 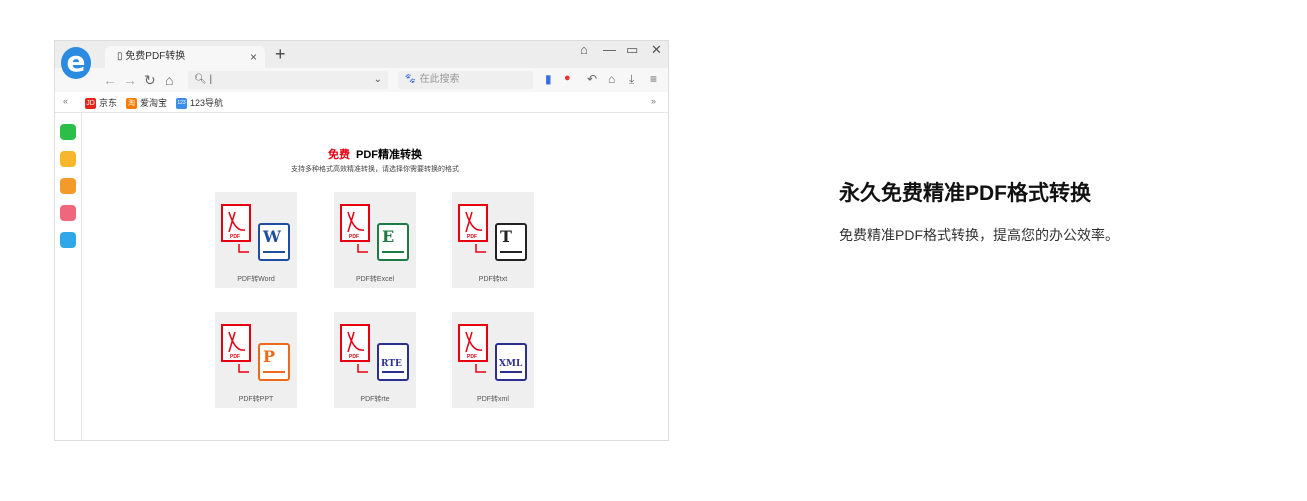 I want to click on page-subtitle: 支持多种格式高效精准转换，请选择你需要转换的格式, so click(x=375, y=169).